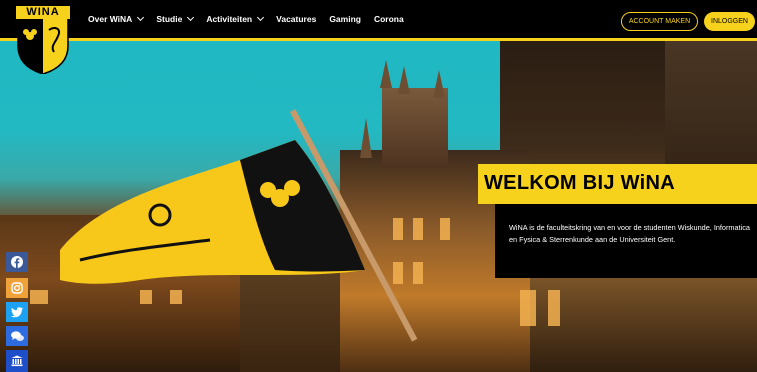 The height and width of the screenshot is (372, 757). I want to click on account-maken-button: ACCOUNT MAKEN, so click(659, 21).